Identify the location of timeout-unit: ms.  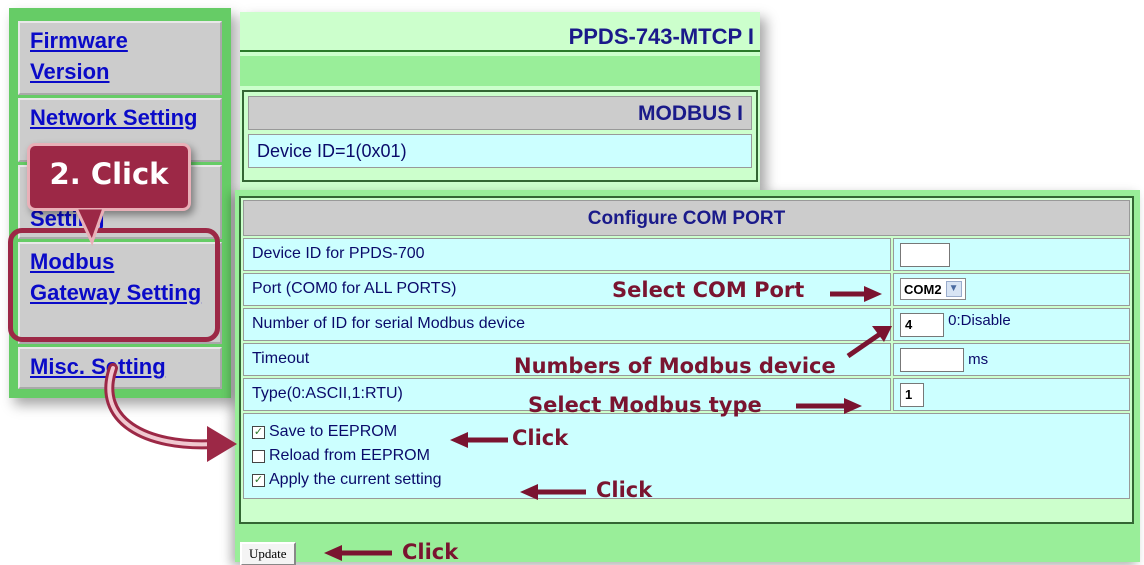
(978, 359).